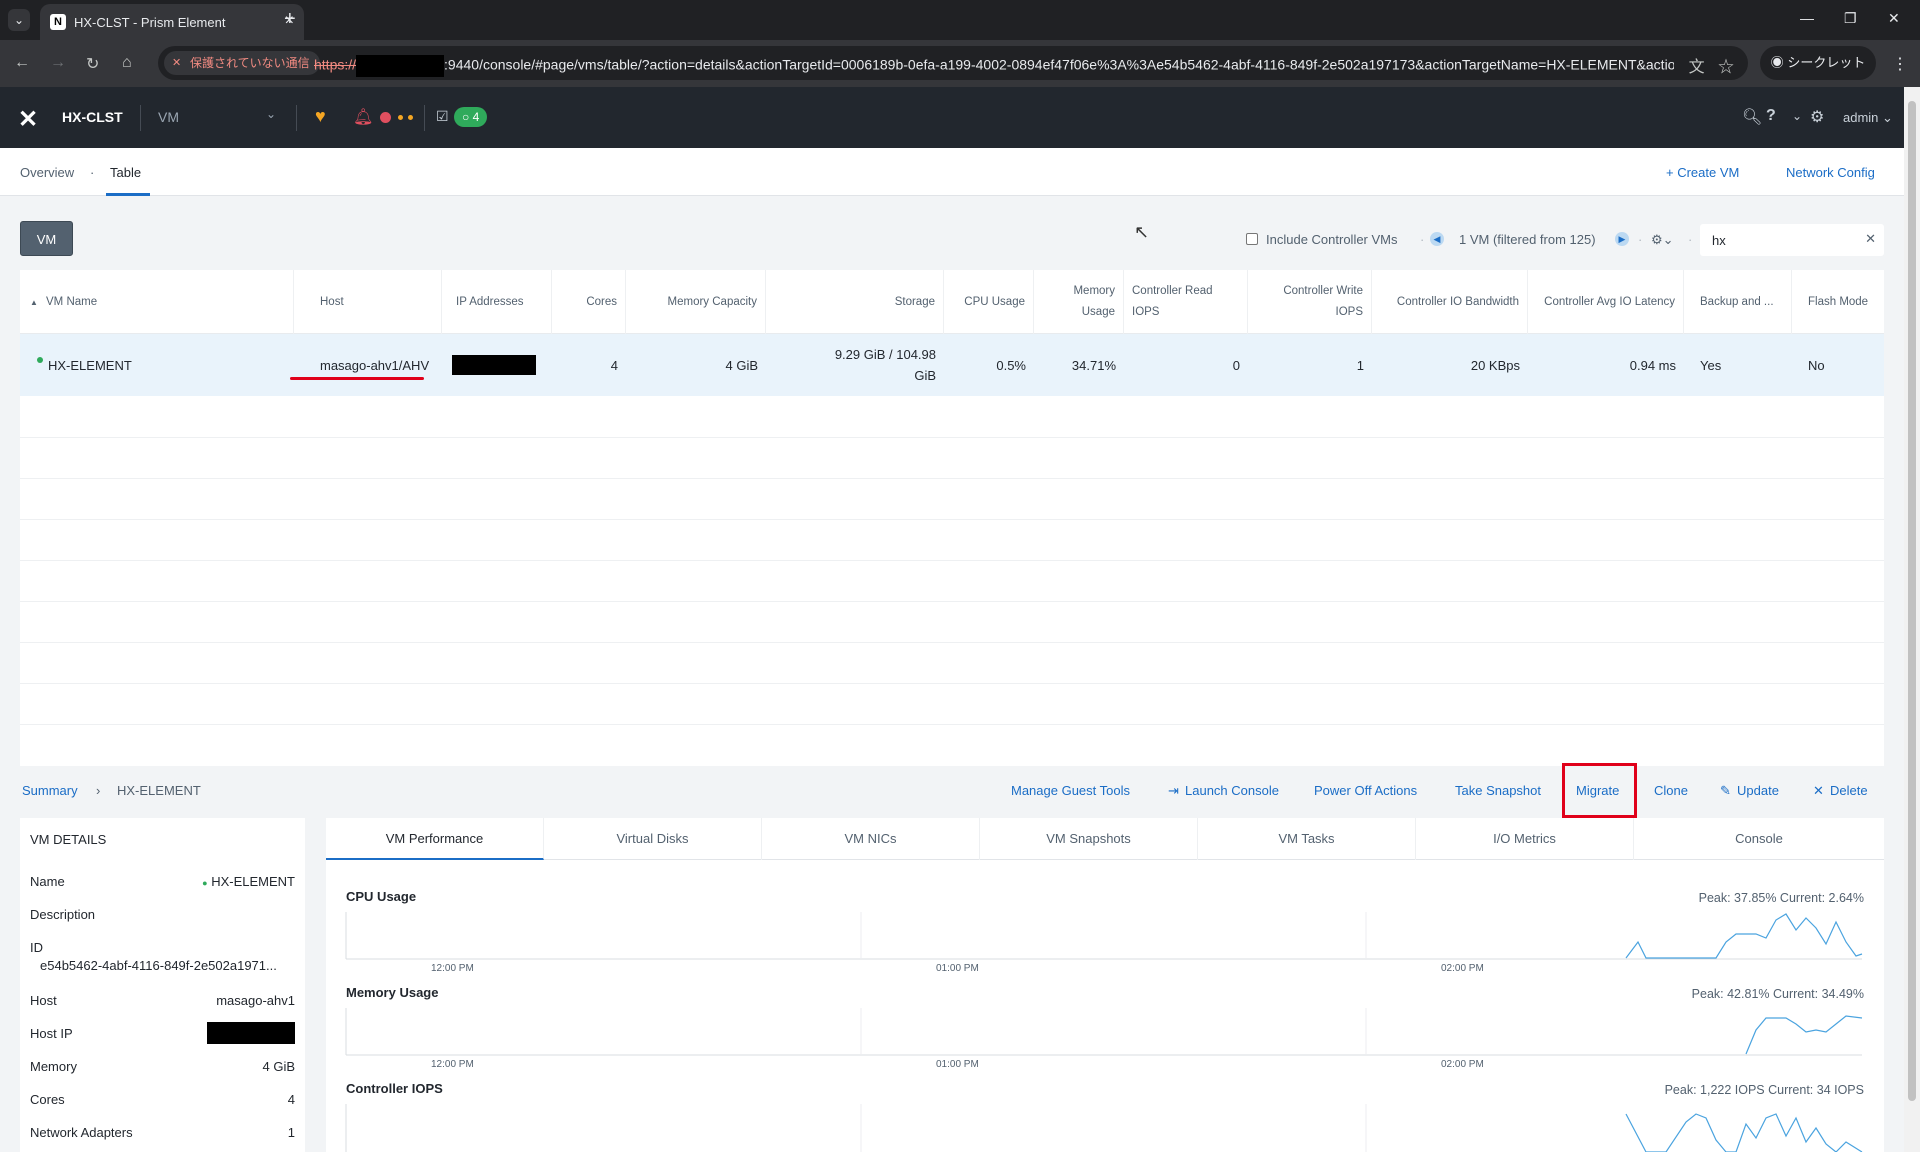 The image size is (1920, 1152). I want to click on breadcrumb-summary: Summary, so click(50, 790).